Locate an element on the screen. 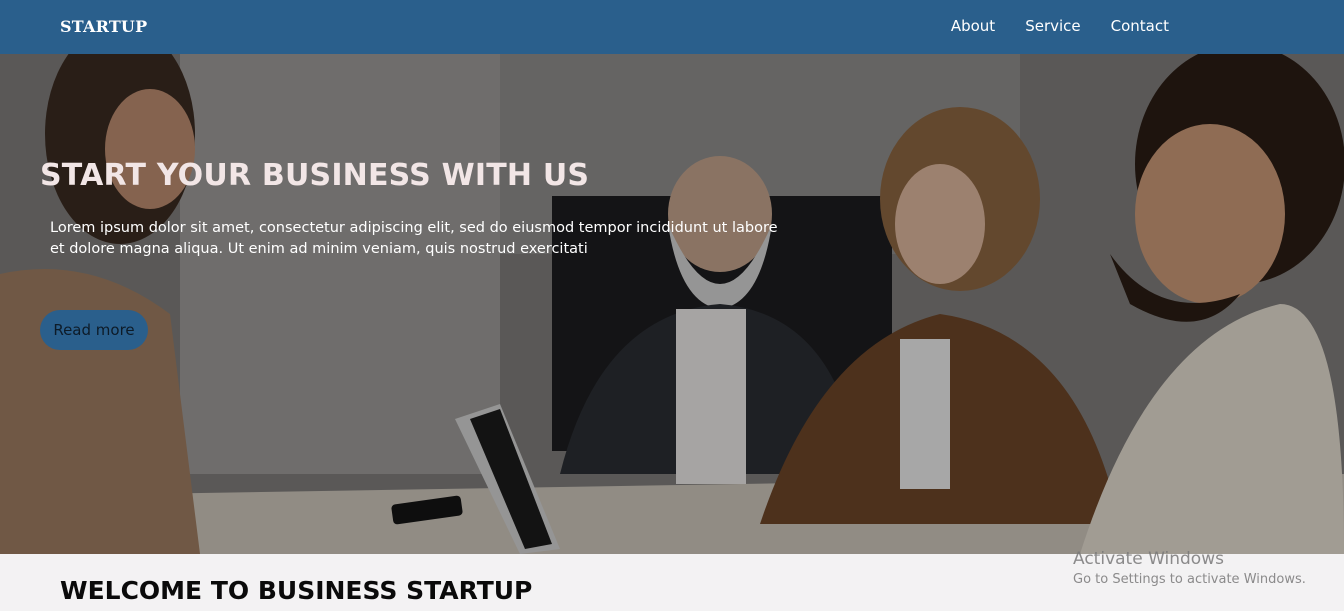  watermark-subtitle: Go to Settings to activate Windows. is located at coordinates (1189, 579).